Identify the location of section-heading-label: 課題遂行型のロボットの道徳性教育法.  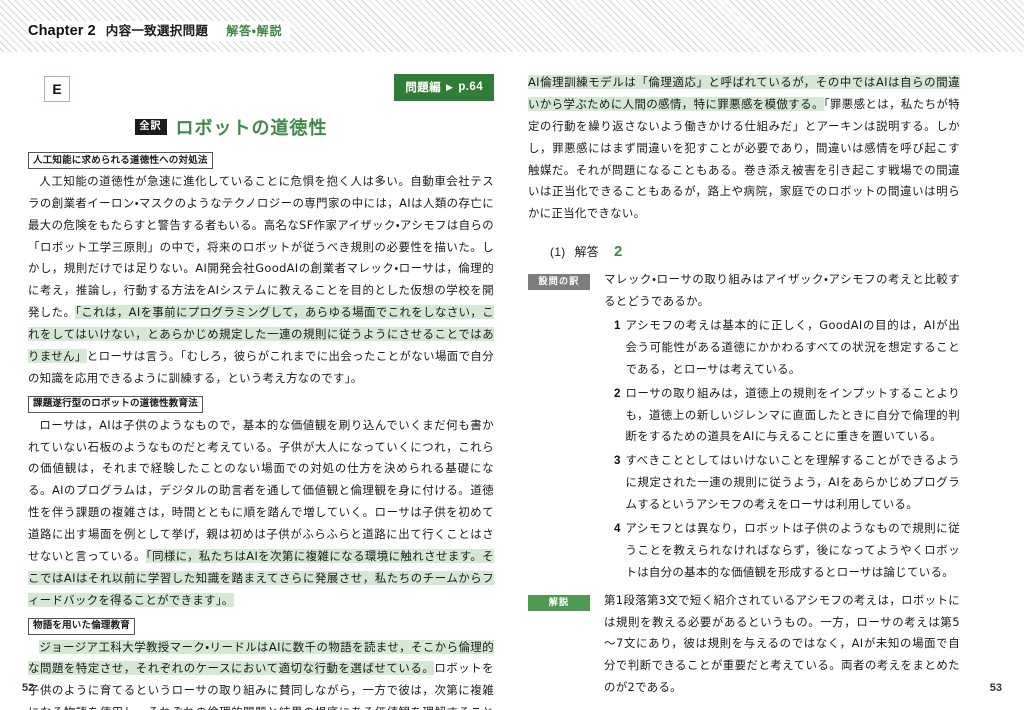
(115, 404).